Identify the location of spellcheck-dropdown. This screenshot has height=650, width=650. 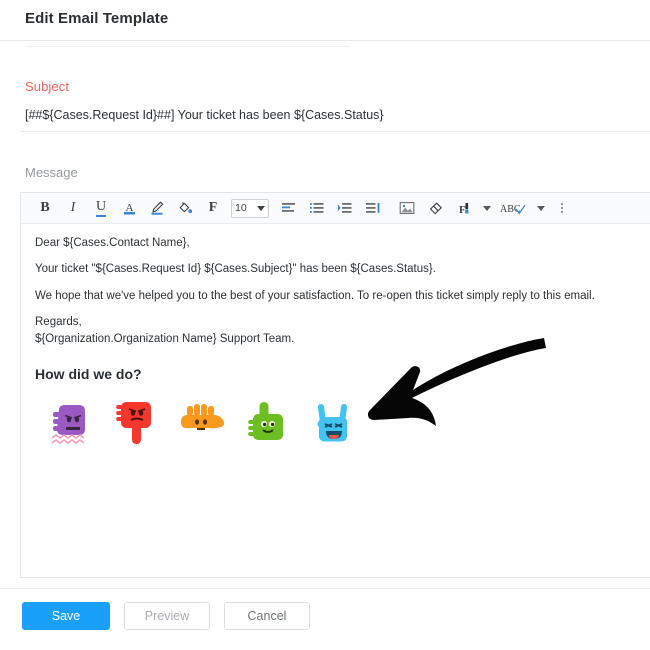
(541, 208).